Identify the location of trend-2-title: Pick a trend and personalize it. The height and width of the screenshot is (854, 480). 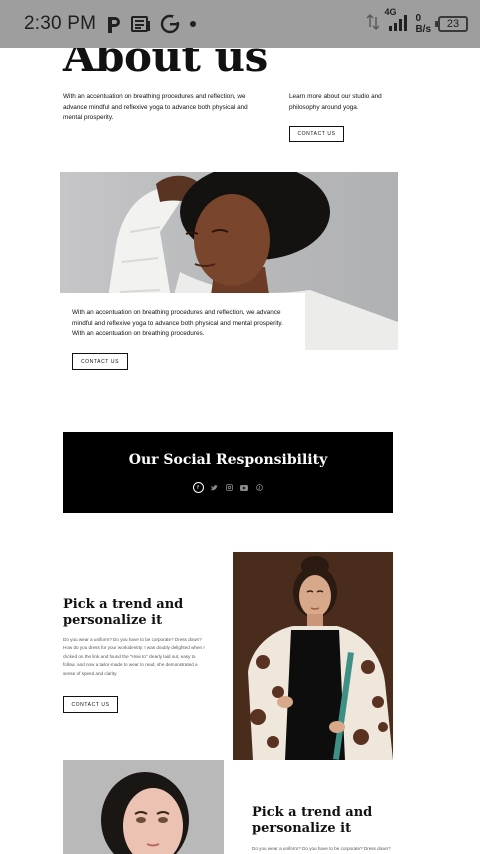
(312, 820).